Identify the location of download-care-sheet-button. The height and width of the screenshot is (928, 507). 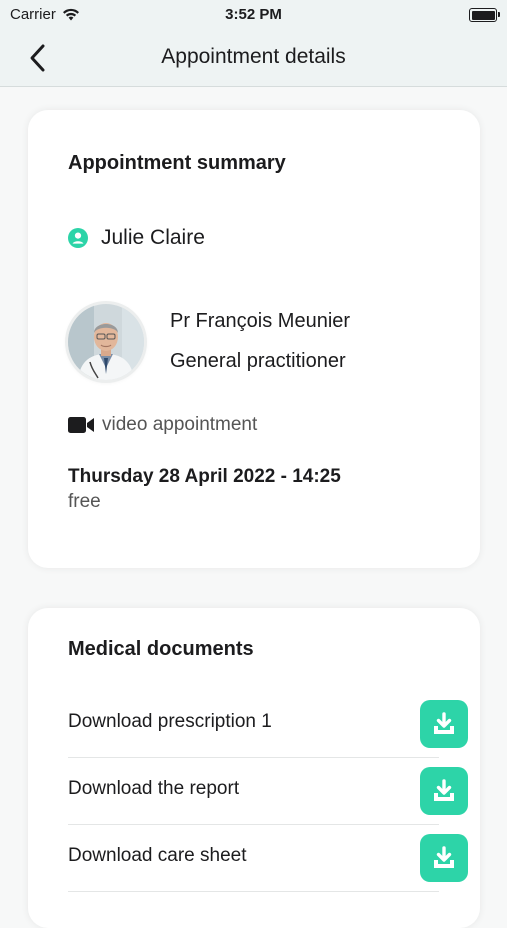
(444, 858).